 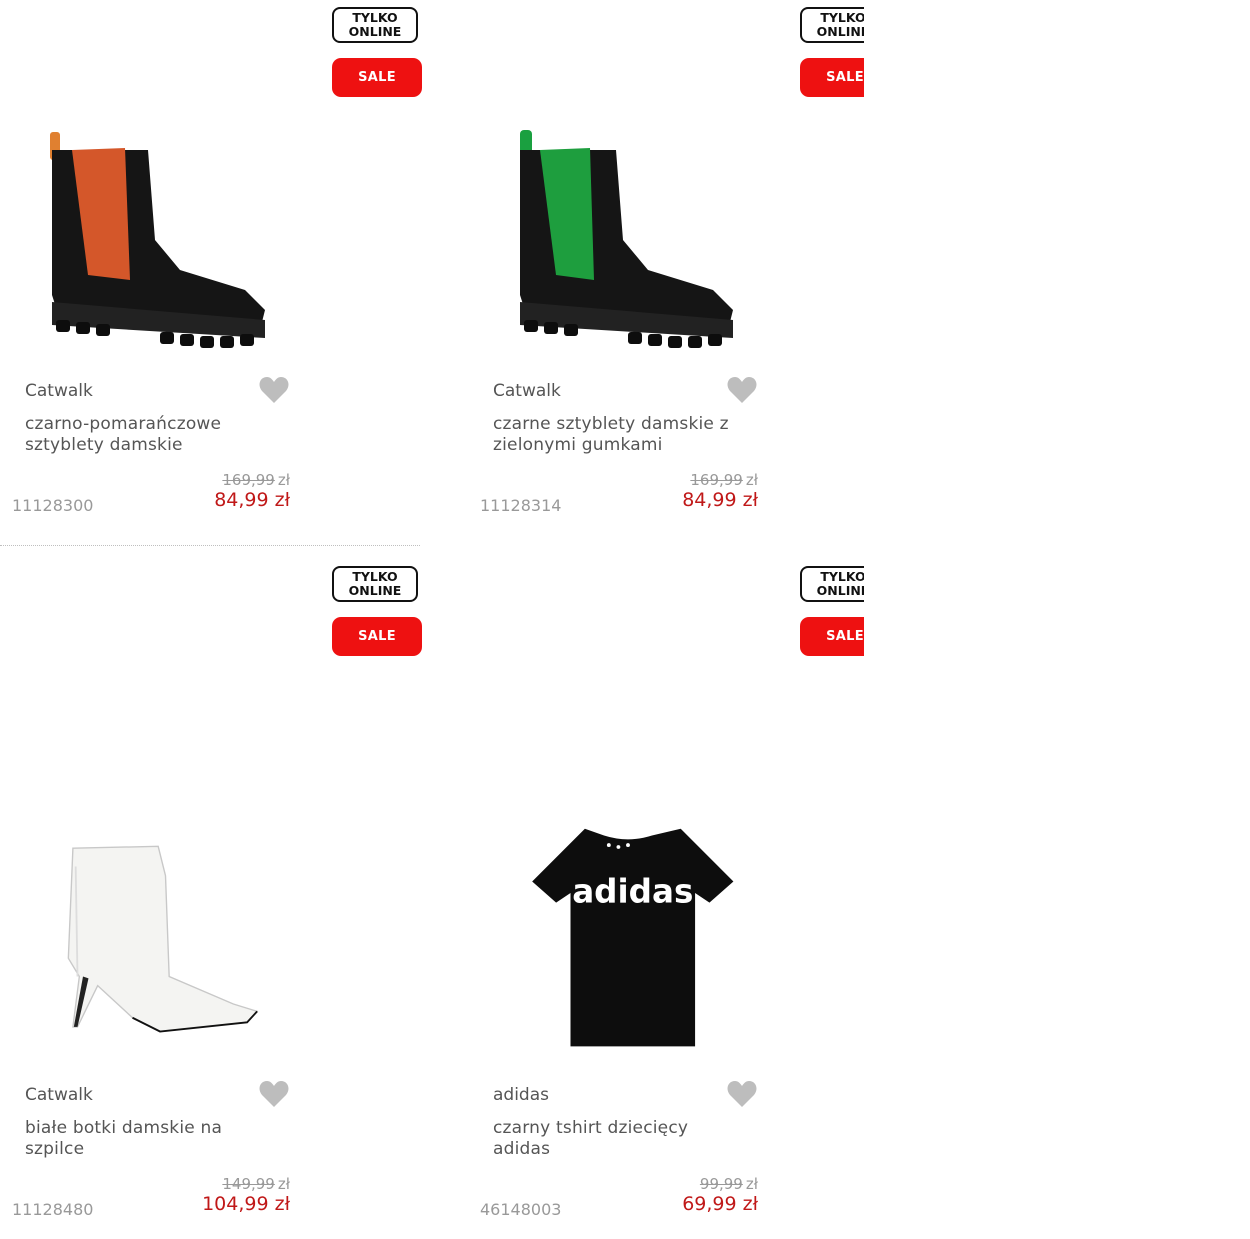 I want to click on tshirt-print-text: adidas, so click(x=632, y=892).